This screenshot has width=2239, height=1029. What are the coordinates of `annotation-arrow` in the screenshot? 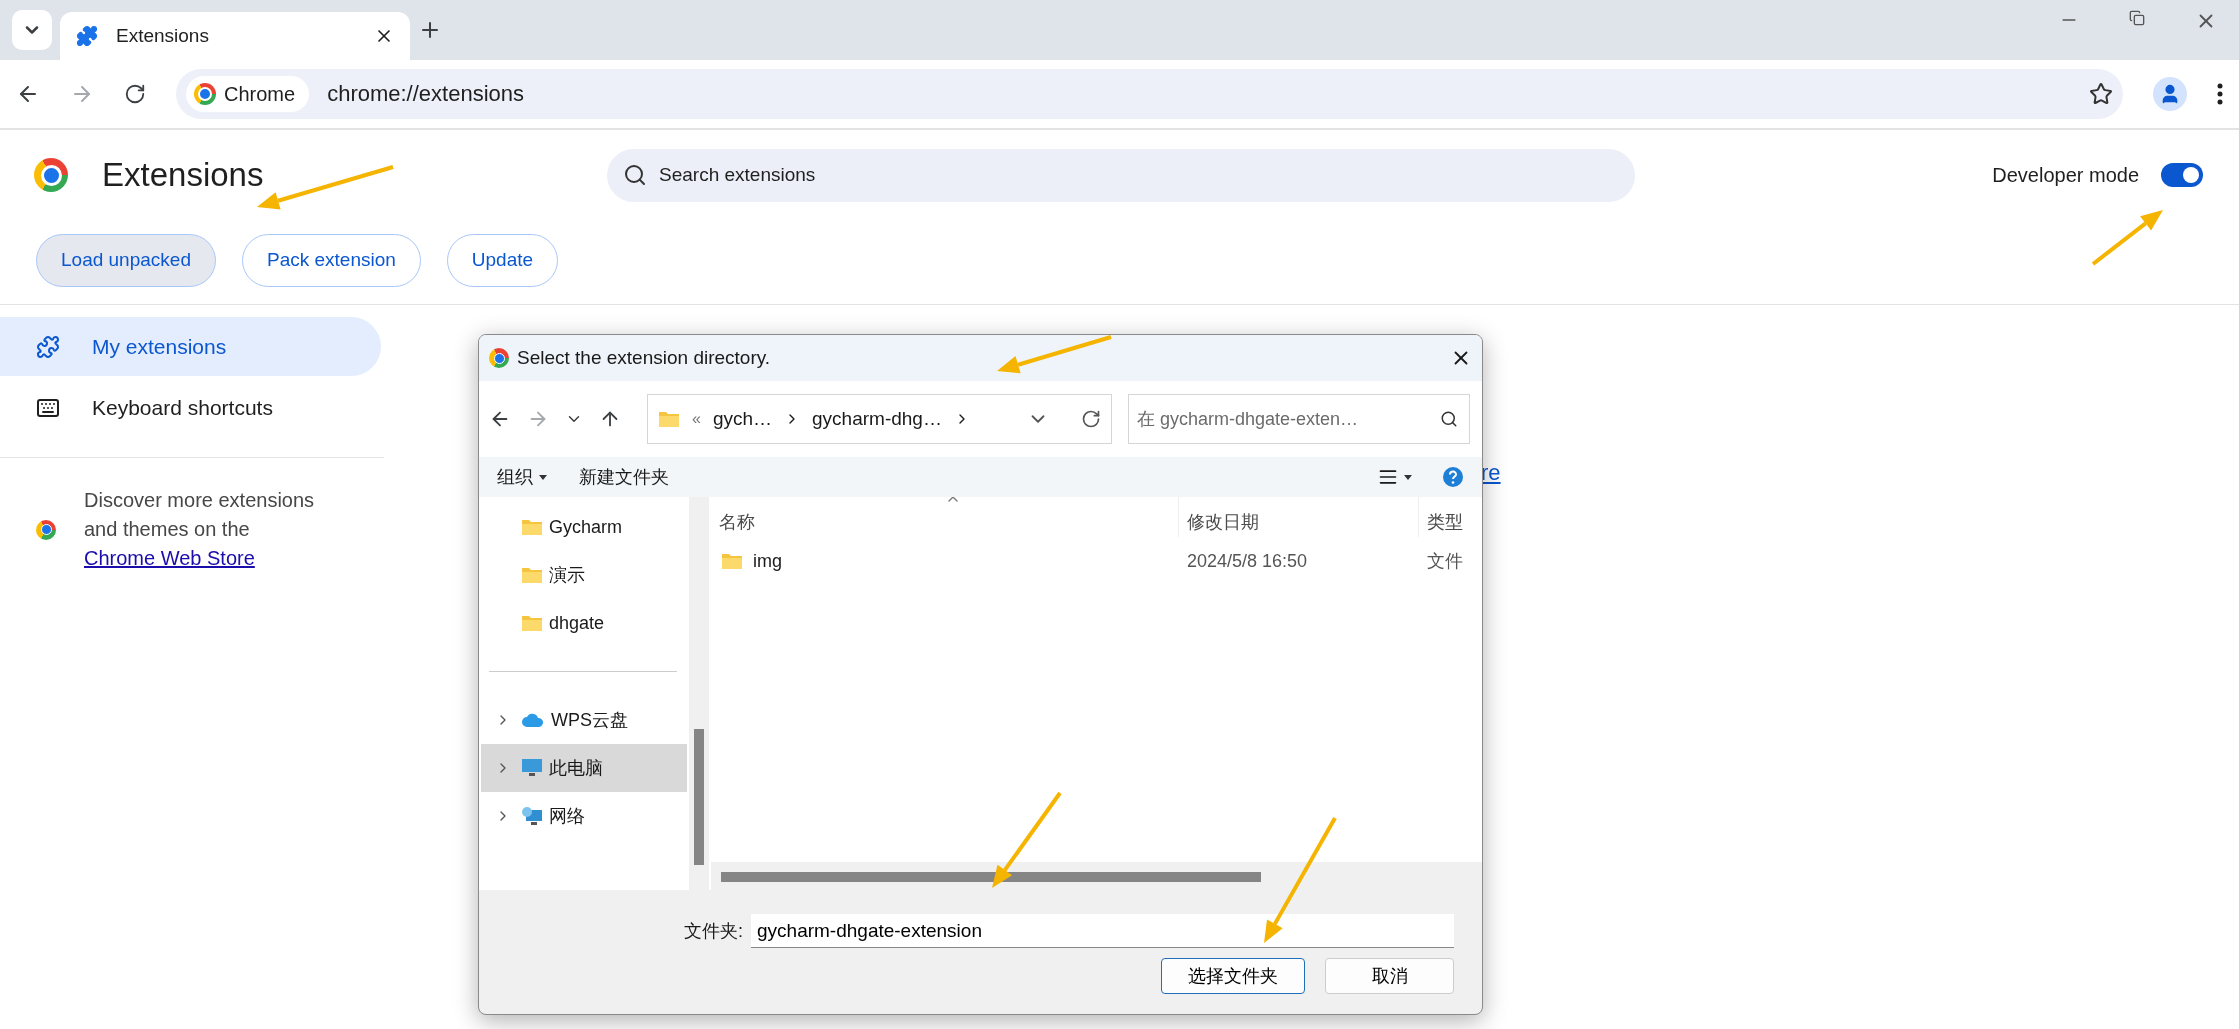 It's located at (2127, 238).